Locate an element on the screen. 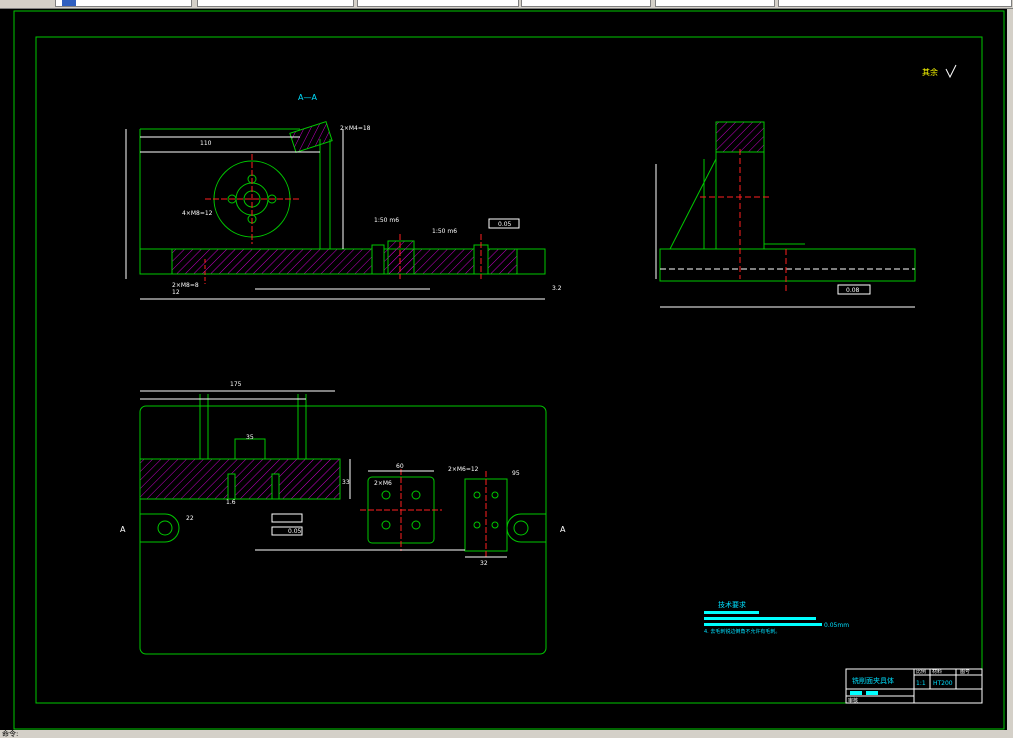 The image size is (1013, 738). hole-note-5: 2×M6=12 is located at coordinates (463, 469).